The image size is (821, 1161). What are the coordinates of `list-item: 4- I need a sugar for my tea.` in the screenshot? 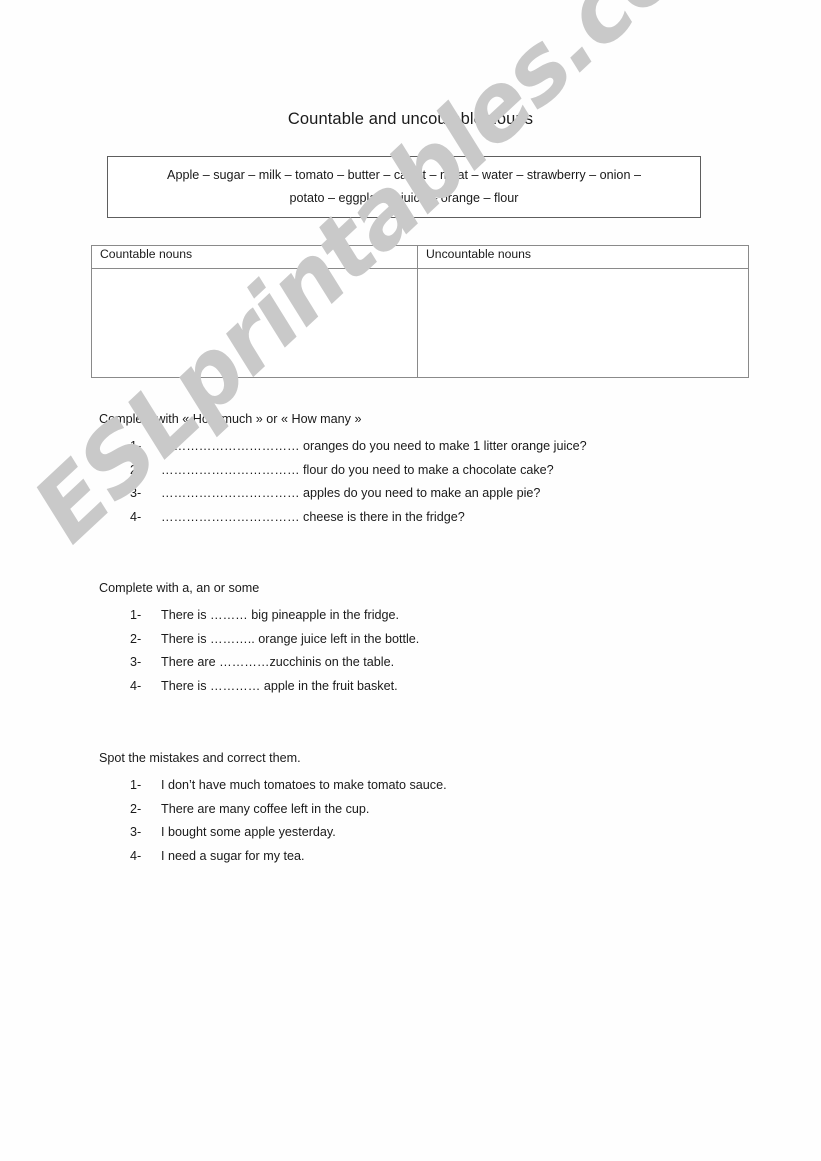 It's located at (429, 856).